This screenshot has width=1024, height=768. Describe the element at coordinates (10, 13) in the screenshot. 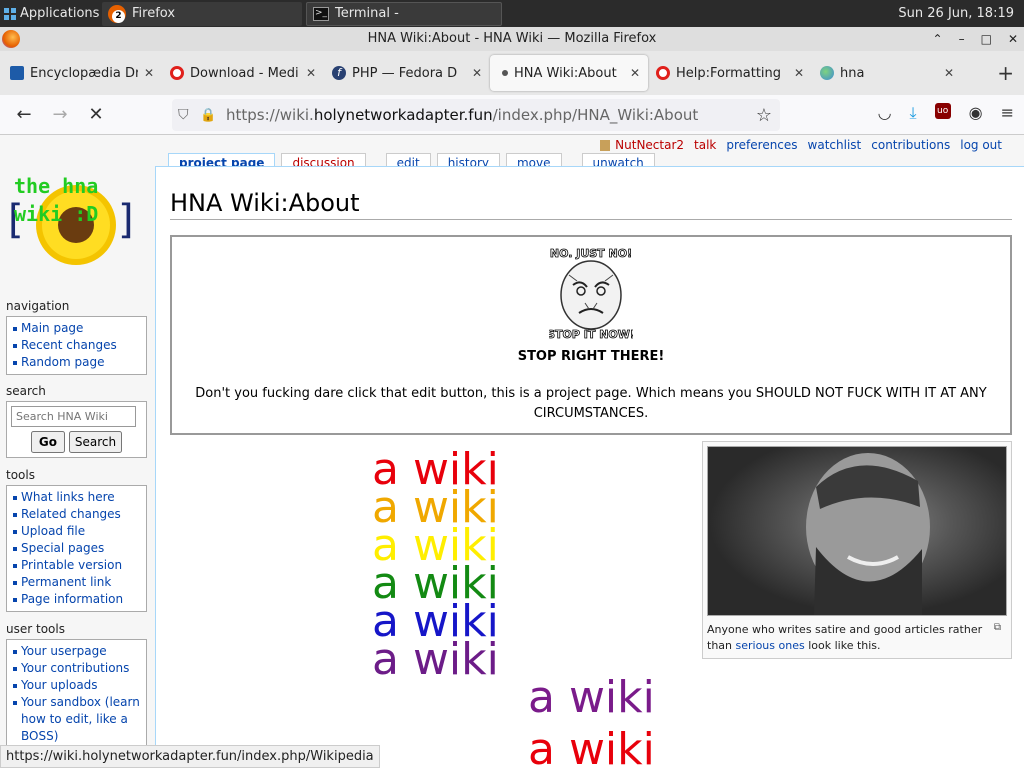

I see `applications-icon` at that location.